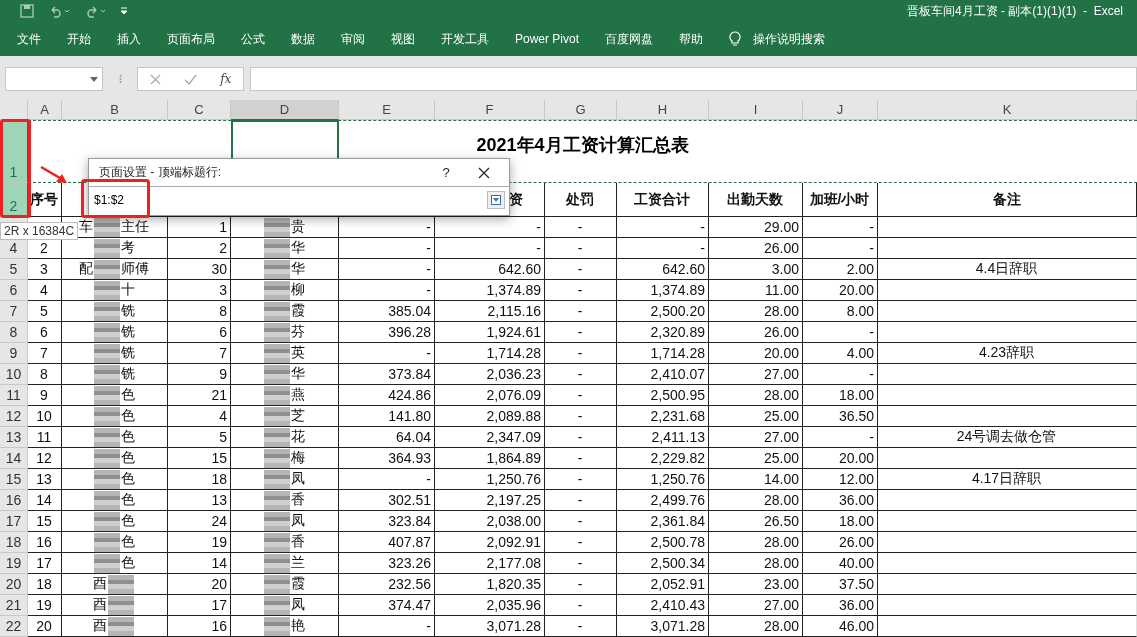 Image resolution: width=1137 pixels, height=637 pixels. What do you see at coordinates (14, 311) in the screenshot?
I see `row-header: 7` at bounding box center [14, 311].